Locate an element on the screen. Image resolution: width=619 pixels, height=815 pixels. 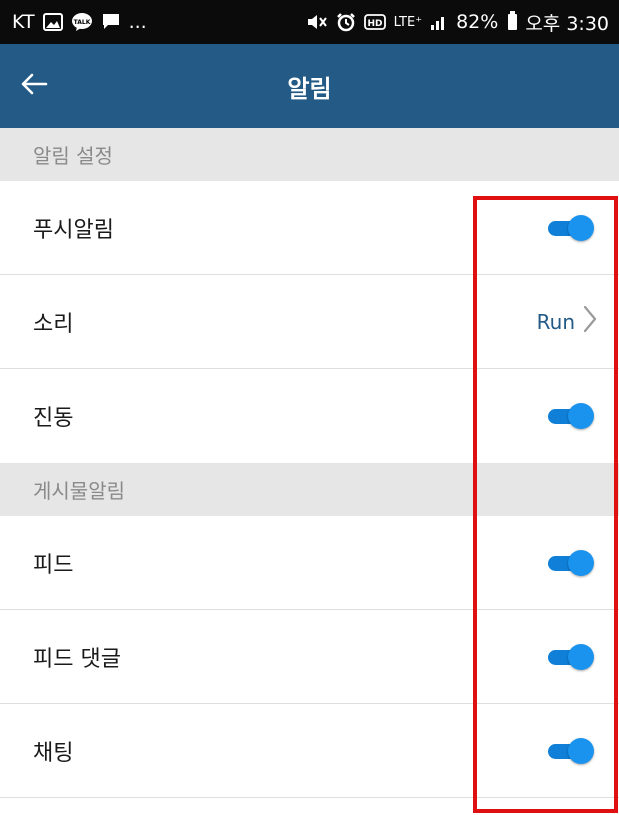
alarm-icon is located at coordinates (346, 22).